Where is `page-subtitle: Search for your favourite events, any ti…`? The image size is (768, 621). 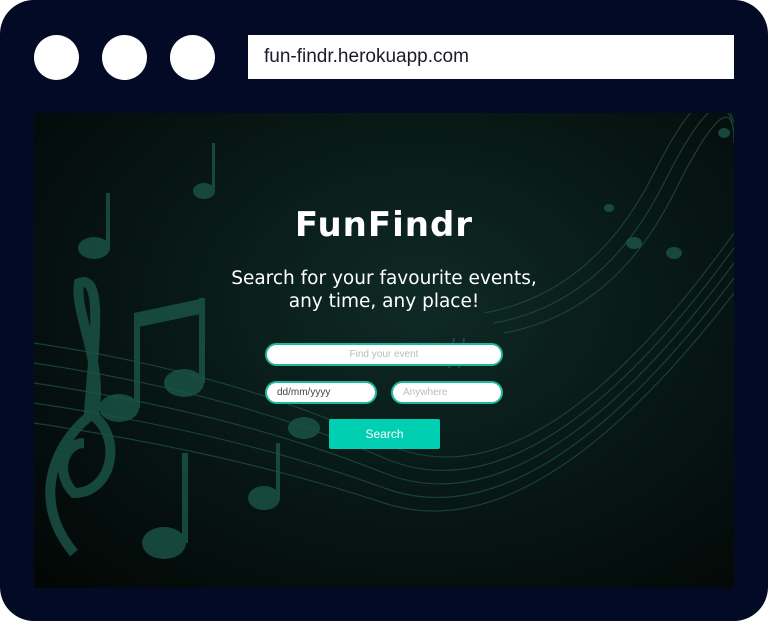 page-subtitle: Search for your favourite events, any ti… is located at coordinates (384, 290).